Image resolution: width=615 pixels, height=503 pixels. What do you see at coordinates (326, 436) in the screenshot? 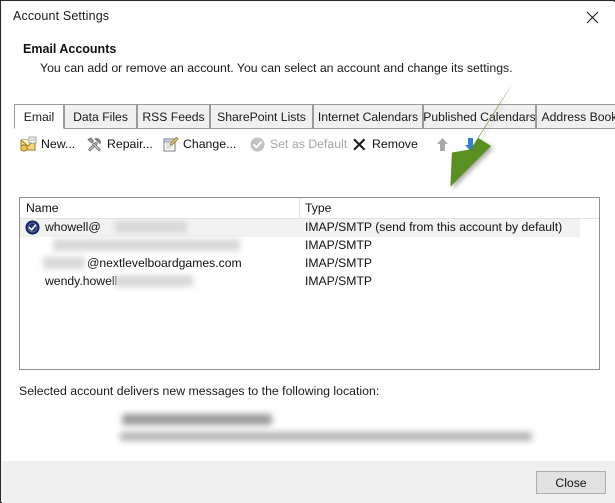
I see `redacted-delivery-path` at bounding box center [326, 436].